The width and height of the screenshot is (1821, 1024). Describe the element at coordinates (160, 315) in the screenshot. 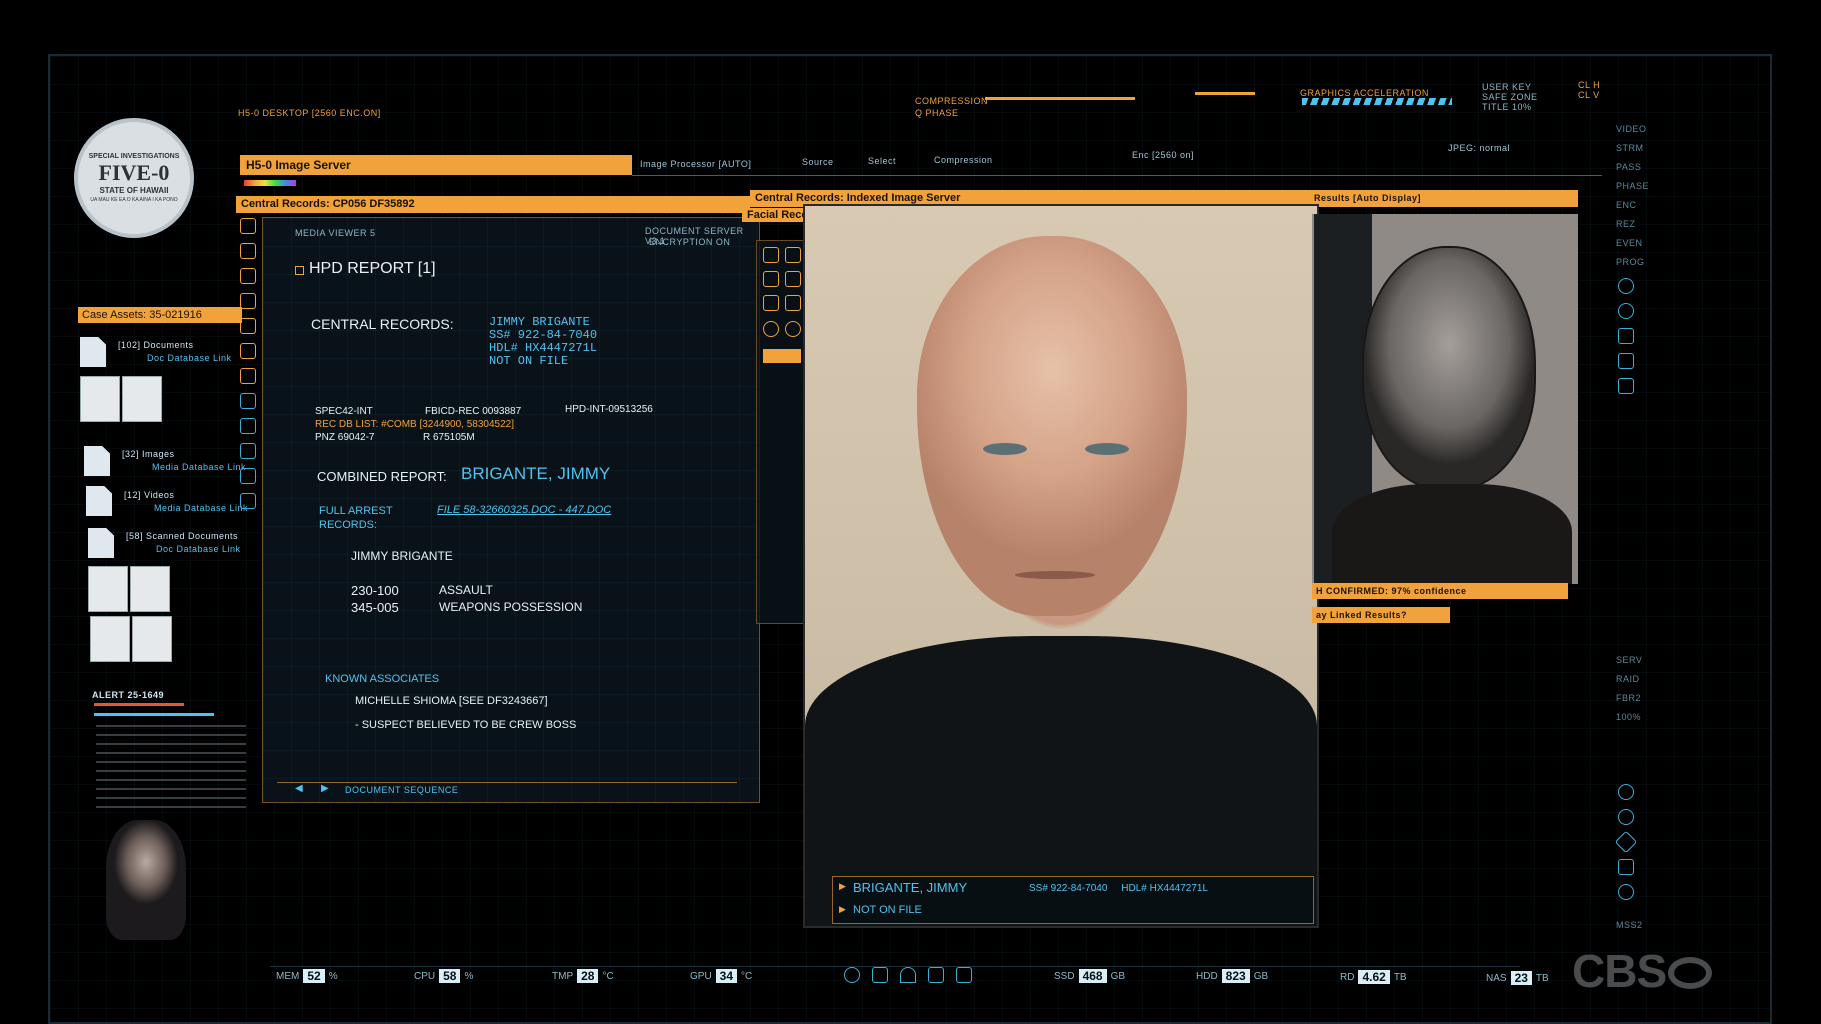

I see `case-assets-header: Case Assets: 35-021916` at that location.